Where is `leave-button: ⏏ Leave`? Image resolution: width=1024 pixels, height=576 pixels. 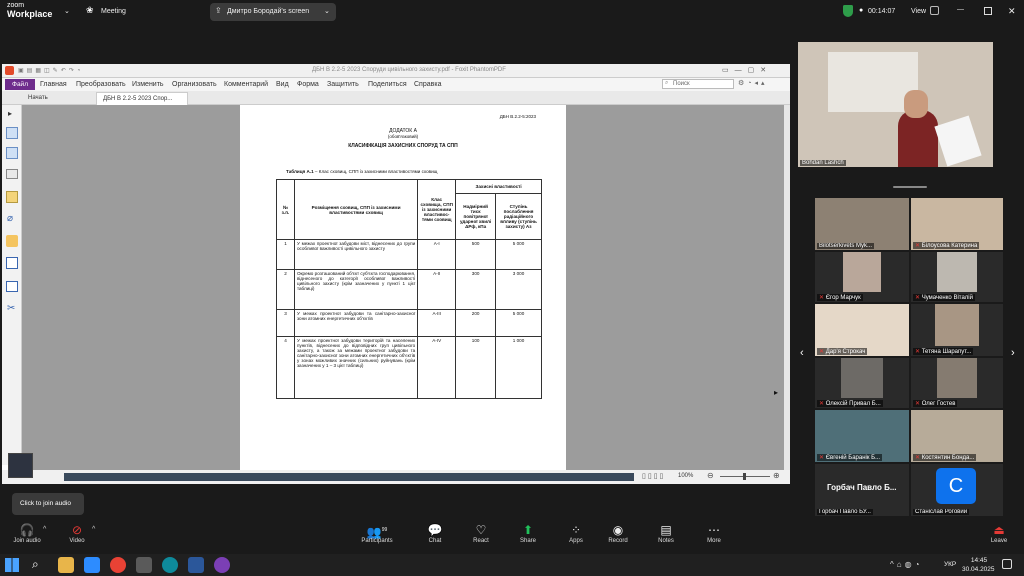
leave-button: ⏏ Leave is located at coordinates (999, 533).